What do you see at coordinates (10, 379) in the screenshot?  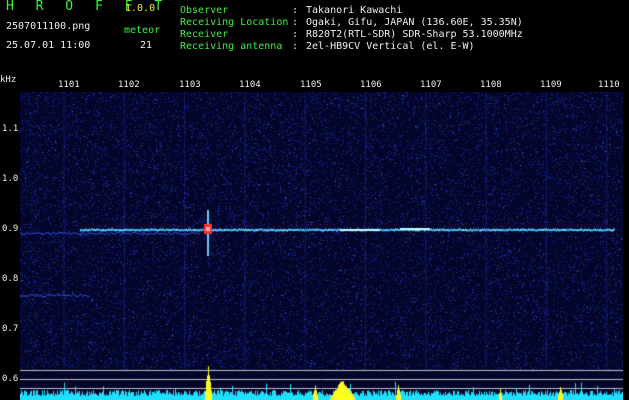 I see `y-tick-label: 0.6` at bounding box center [10, 379].